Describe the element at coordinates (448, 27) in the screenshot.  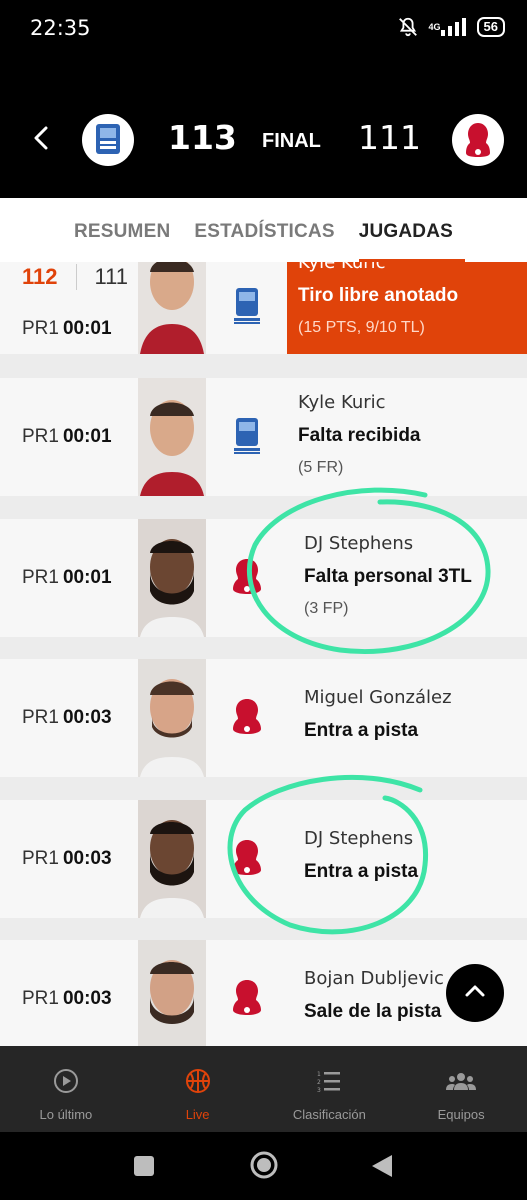
I see `signal-icon: 4G` at that location.